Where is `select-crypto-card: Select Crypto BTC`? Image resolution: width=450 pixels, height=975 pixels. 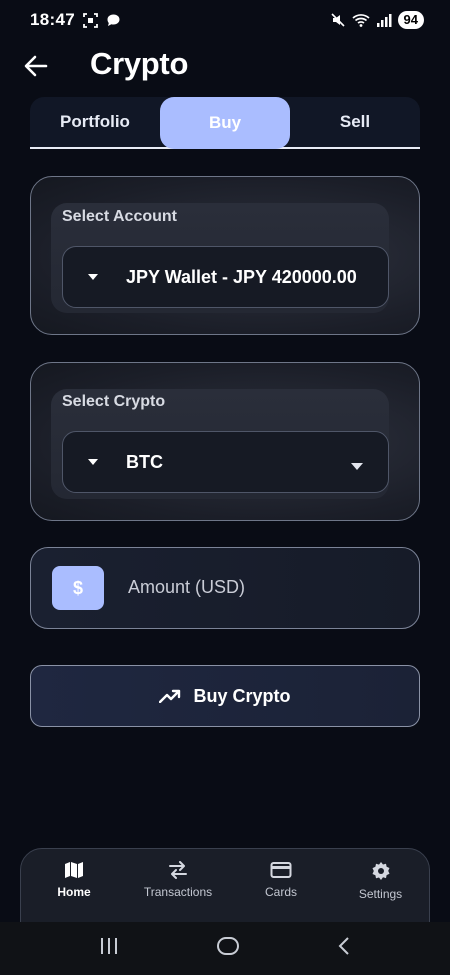
select-crypto-card: Select Crypto BTC is located at coordinates (225, 441).